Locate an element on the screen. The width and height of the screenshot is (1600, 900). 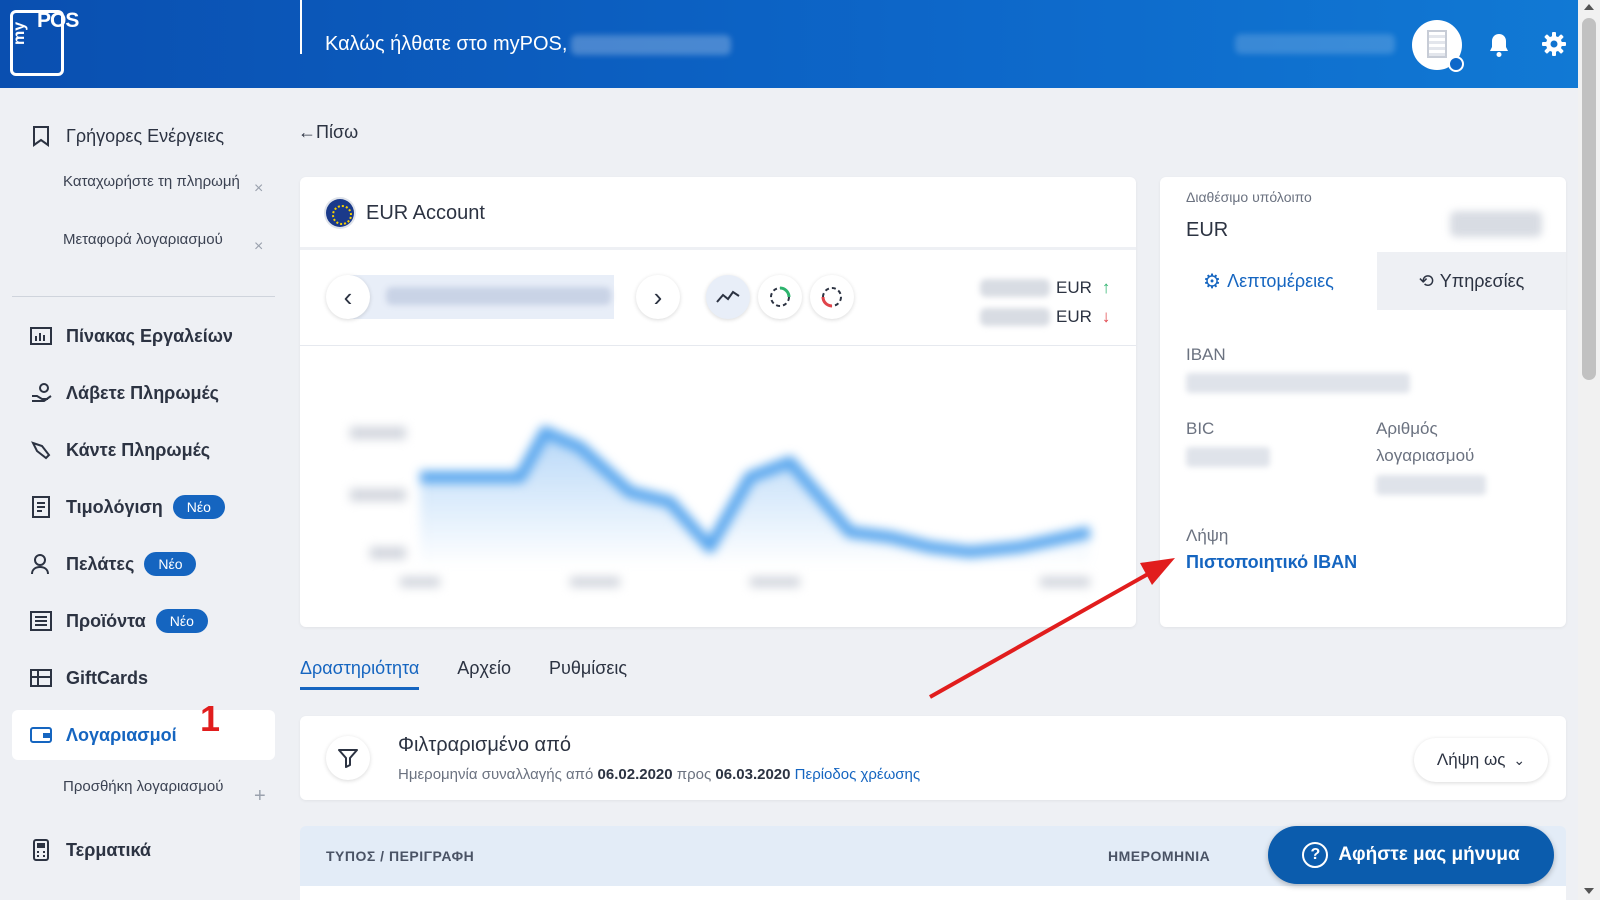
next-period-button: › is located at coordinates (658, 297).